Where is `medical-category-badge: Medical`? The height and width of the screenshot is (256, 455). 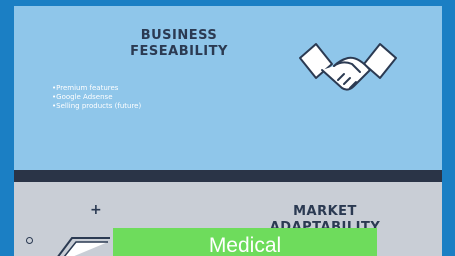 medical-category-badge: Medical is located at coordinates (245, 242).